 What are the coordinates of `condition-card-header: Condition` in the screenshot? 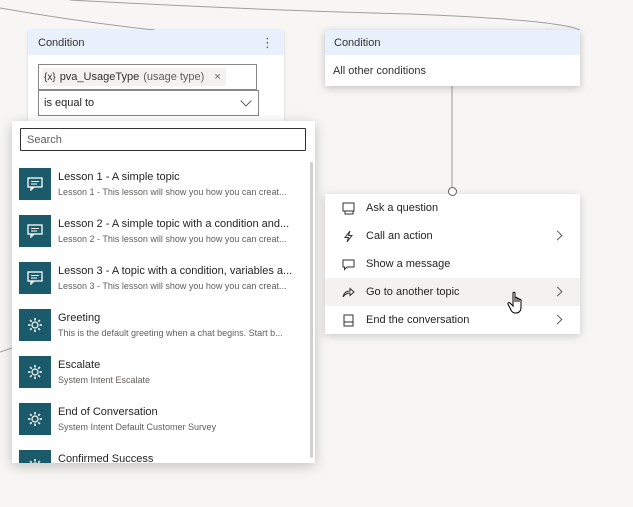 It's located at (452, 42).